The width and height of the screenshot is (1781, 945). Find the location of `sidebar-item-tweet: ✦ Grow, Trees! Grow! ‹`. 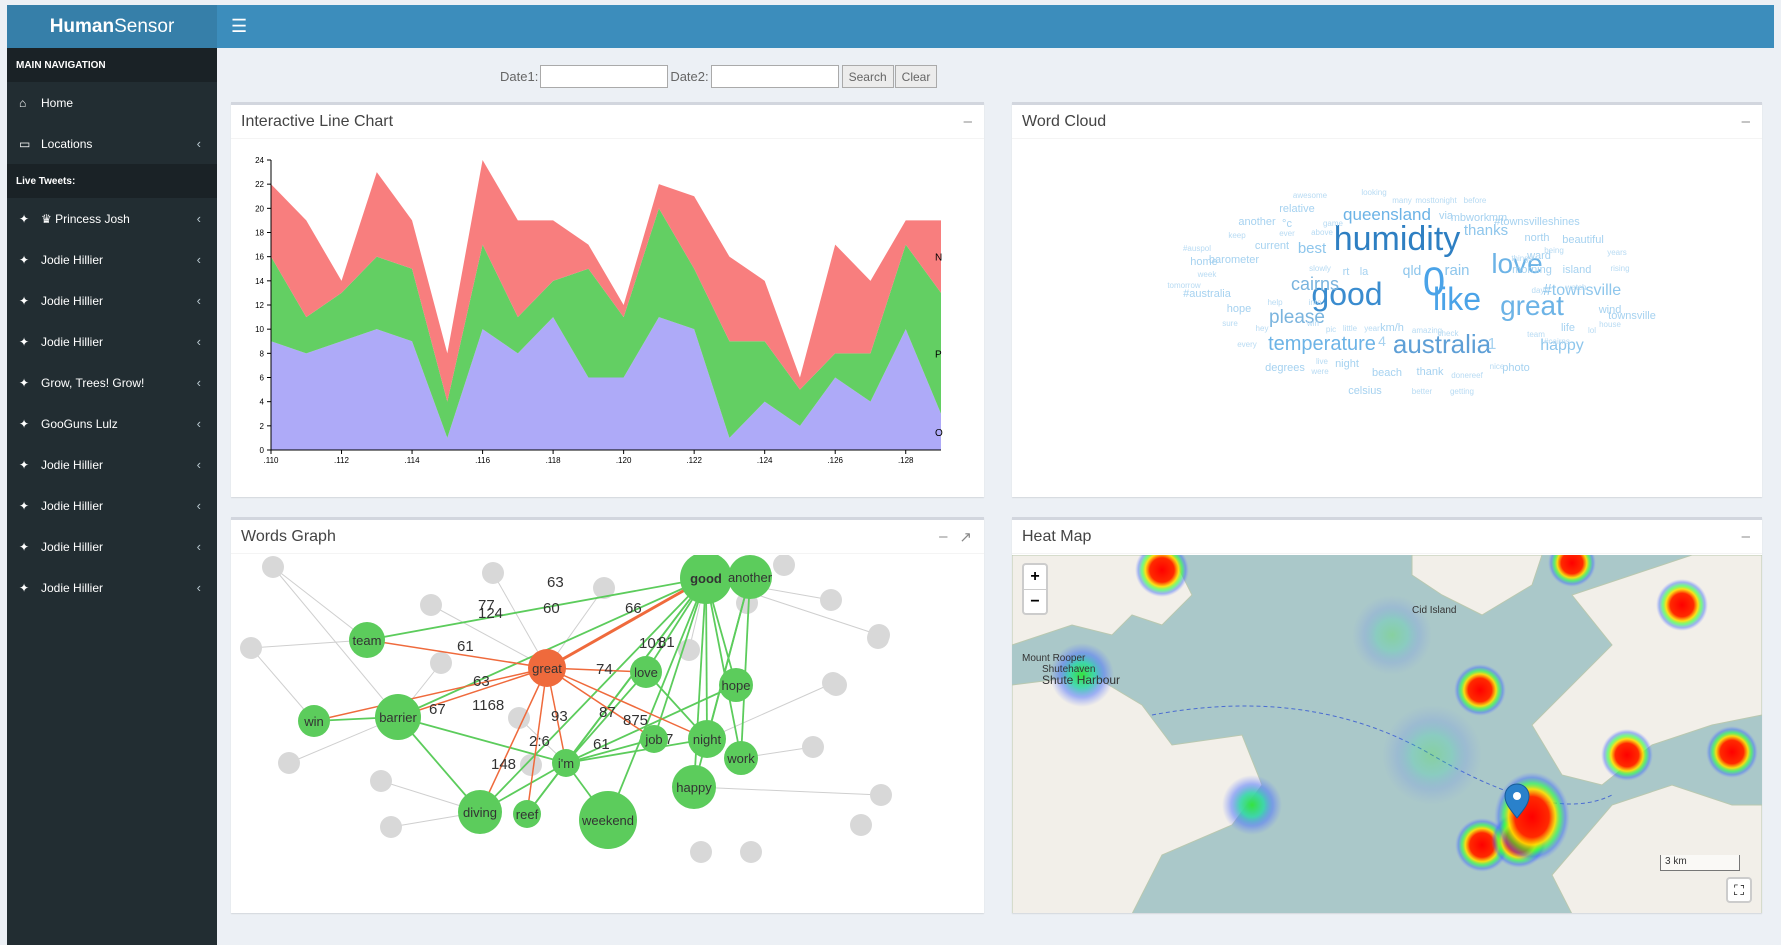

sidebar-item-tweet: ✦ Grow, Trees! Grow! ‹ is located at coordinates (112, 382).